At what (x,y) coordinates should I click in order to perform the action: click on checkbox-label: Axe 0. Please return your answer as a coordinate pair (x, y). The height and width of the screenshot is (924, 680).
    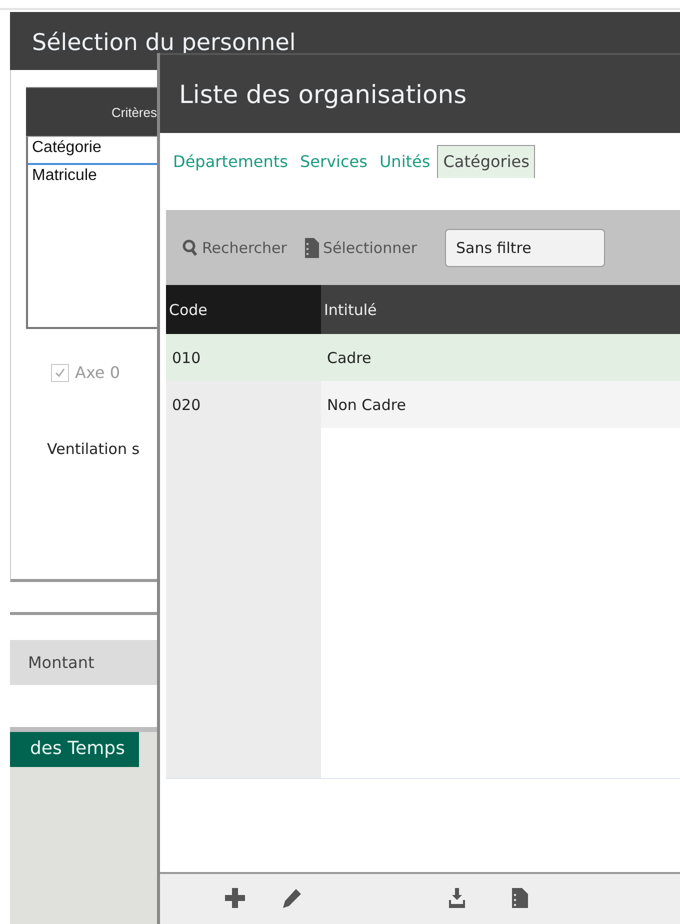
    Looking at the image, I should click on (97, 372).